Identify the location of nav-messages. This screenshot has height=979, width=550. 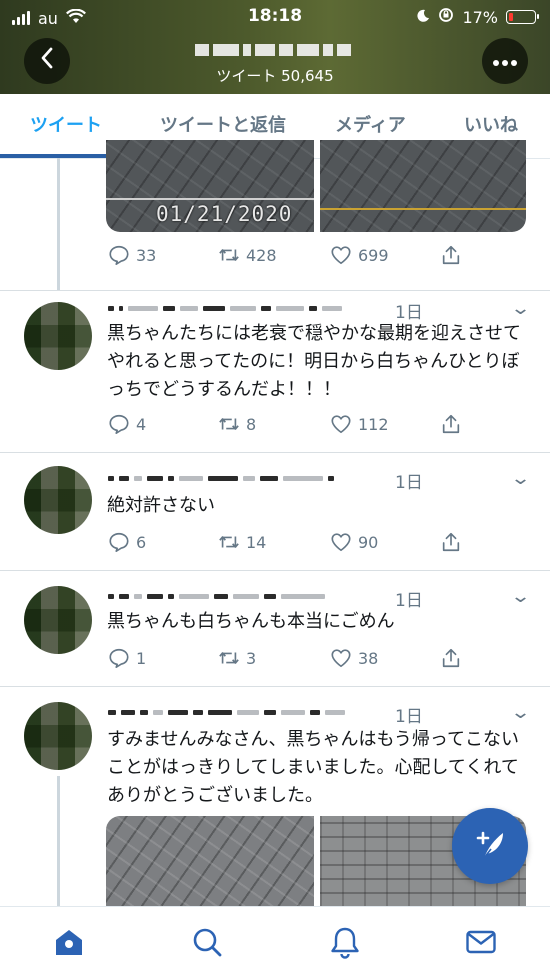
(481, 942).